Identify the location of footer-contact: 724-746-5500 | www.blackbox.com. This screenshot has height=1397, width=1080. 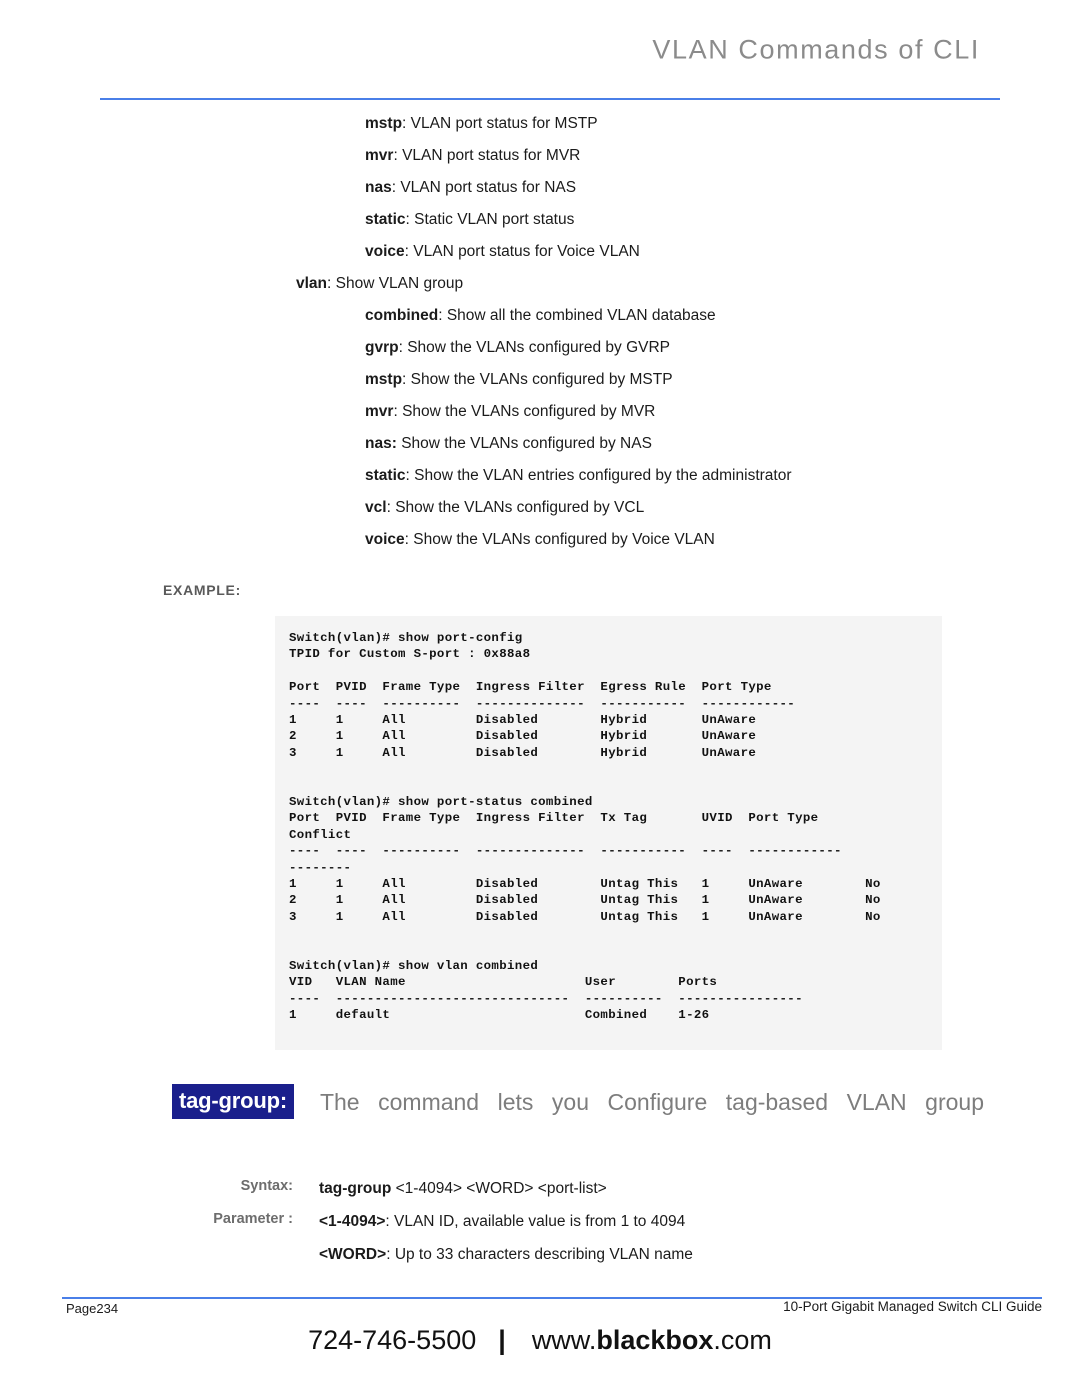
(540, 1340).